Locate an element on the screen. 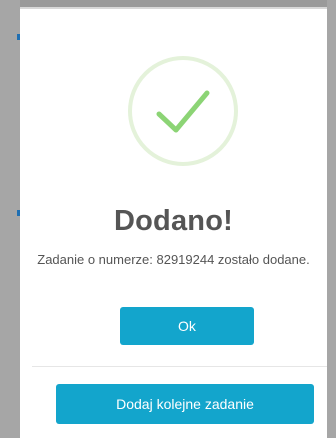  ok-button: Ok is located at coordinates (187, 326).